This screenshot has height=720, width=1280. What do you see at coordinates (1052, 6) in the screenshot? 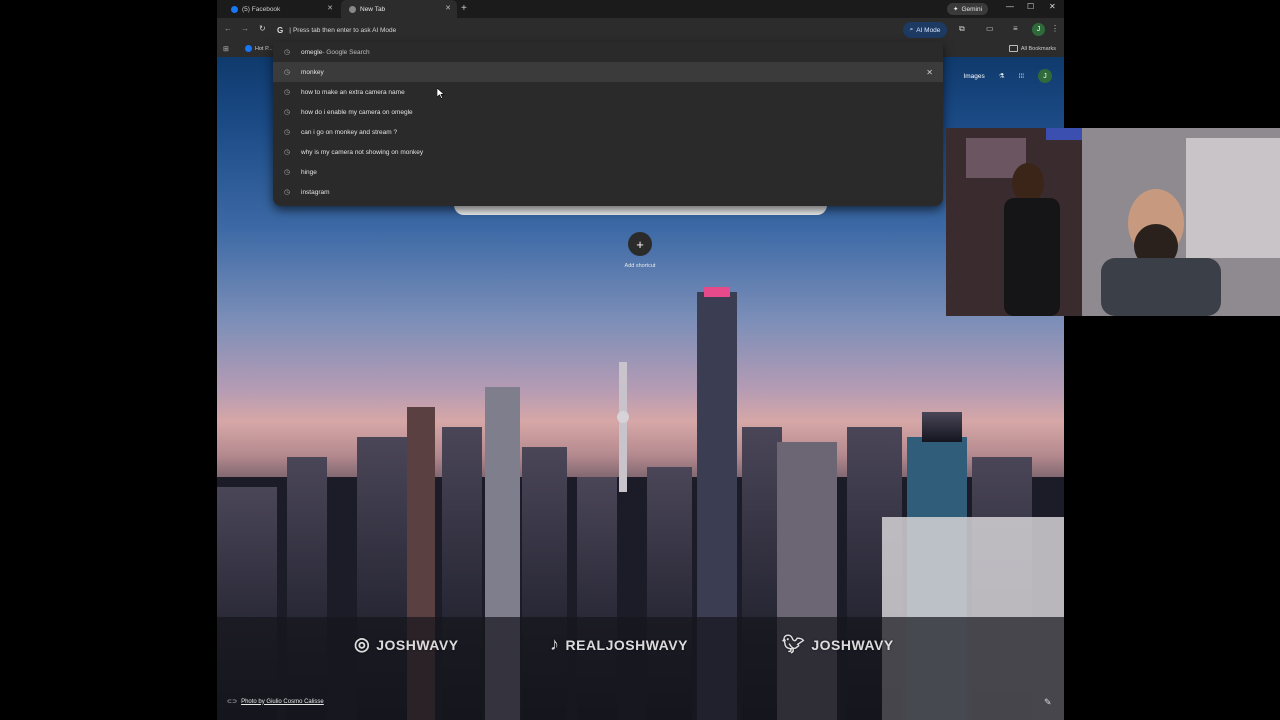
I see `window-close-button: ✕` at bounding box center [1052, 6].